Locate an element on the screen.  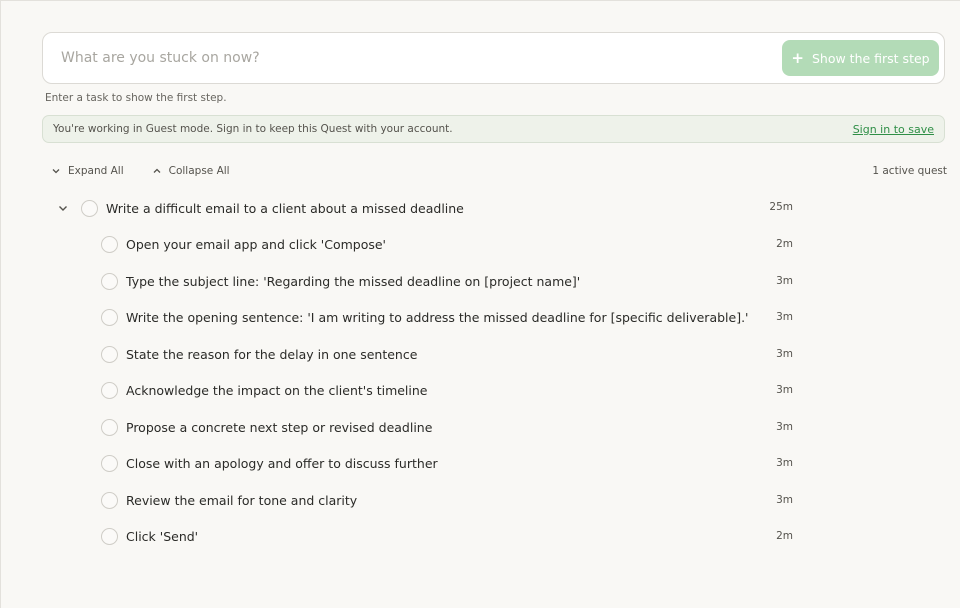
plus-icon: + is located at coordinates (797, 57).